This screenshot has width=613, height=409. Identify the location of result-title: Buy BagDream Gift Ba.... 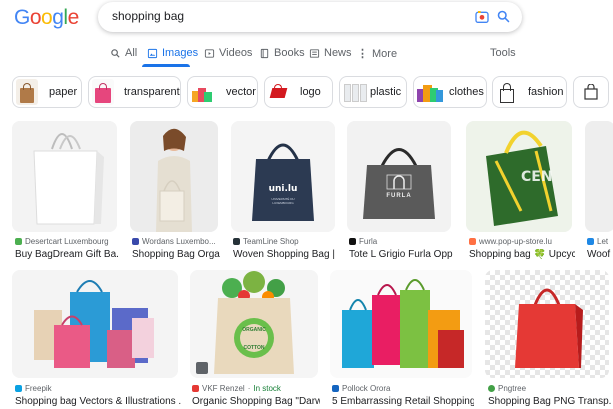
(67, 254).